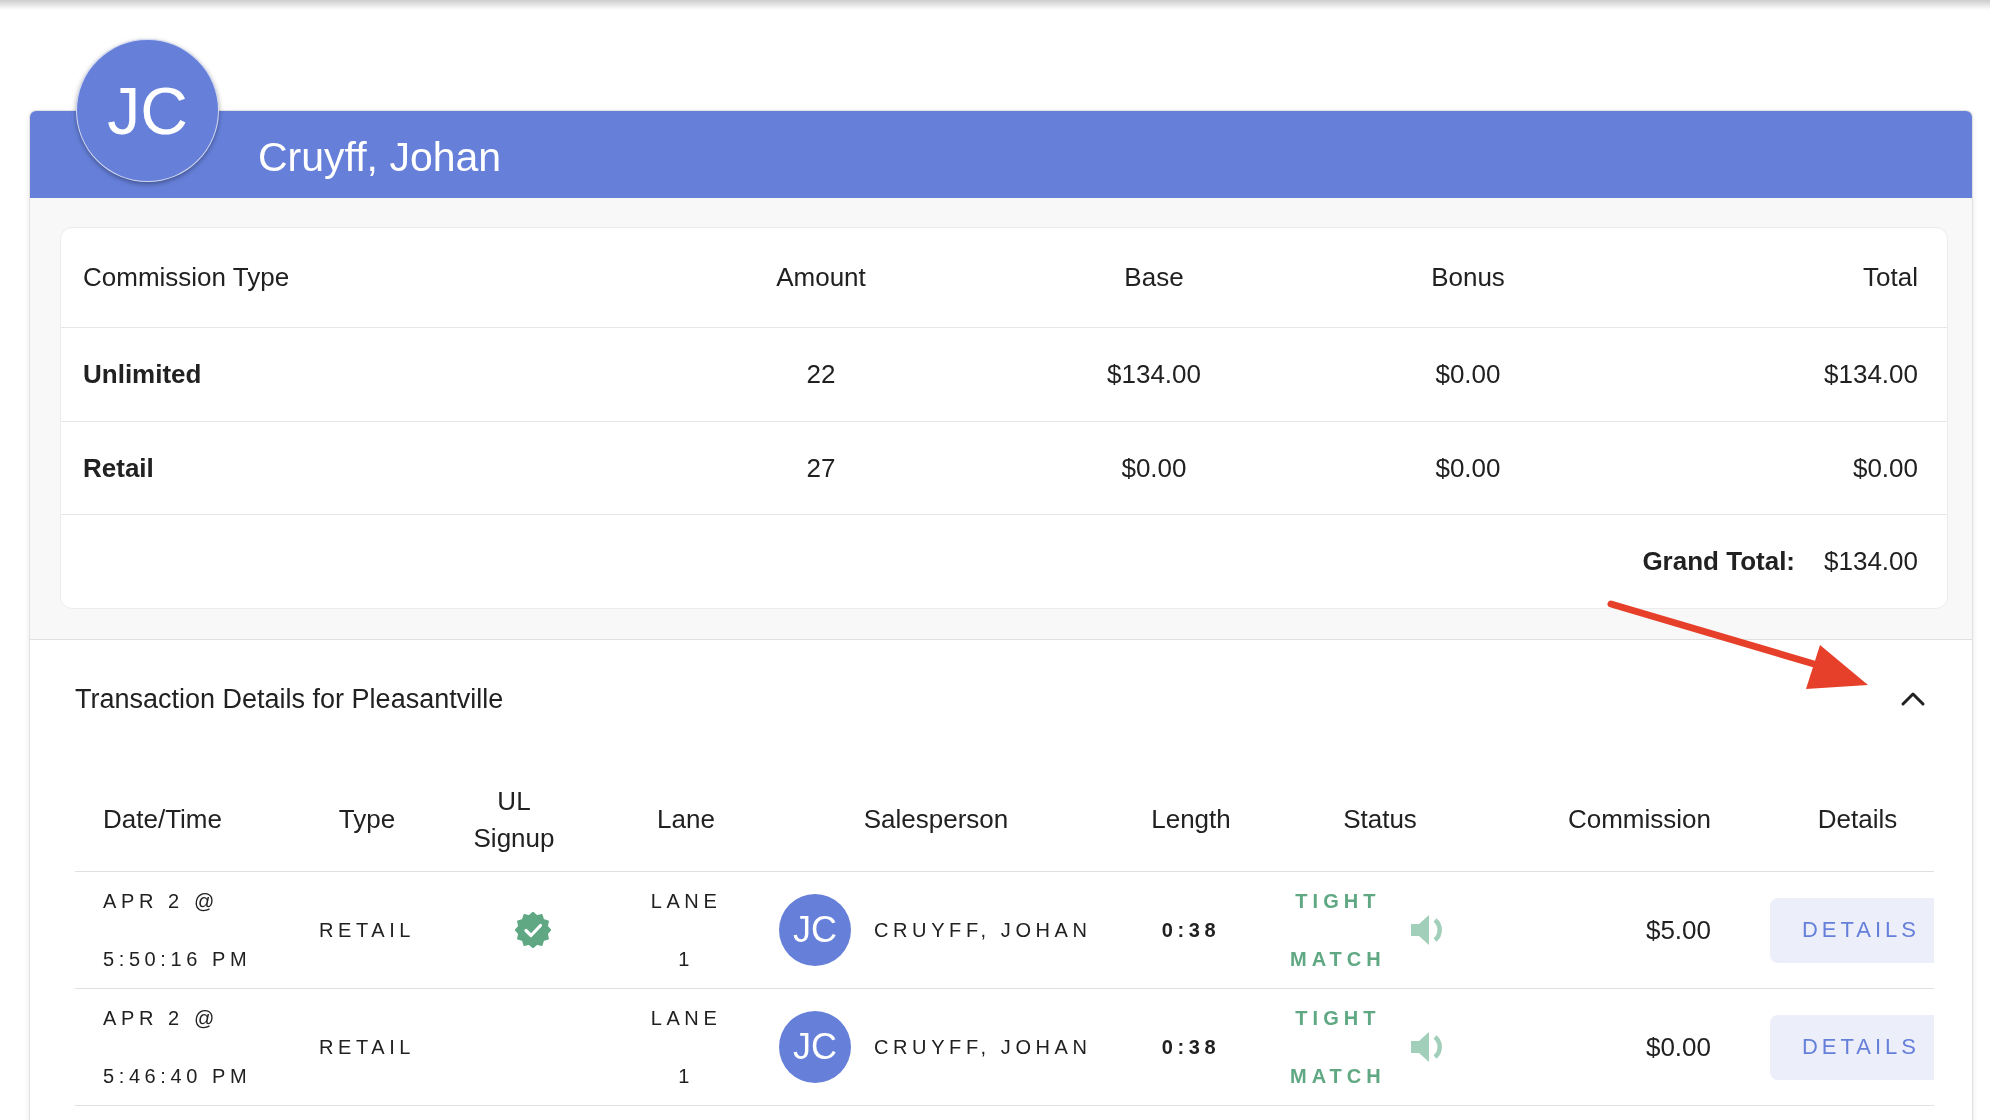  Describe the element at coordinates (514, 819) in the screenshot. I see `column-header: UL Signup` at that location.